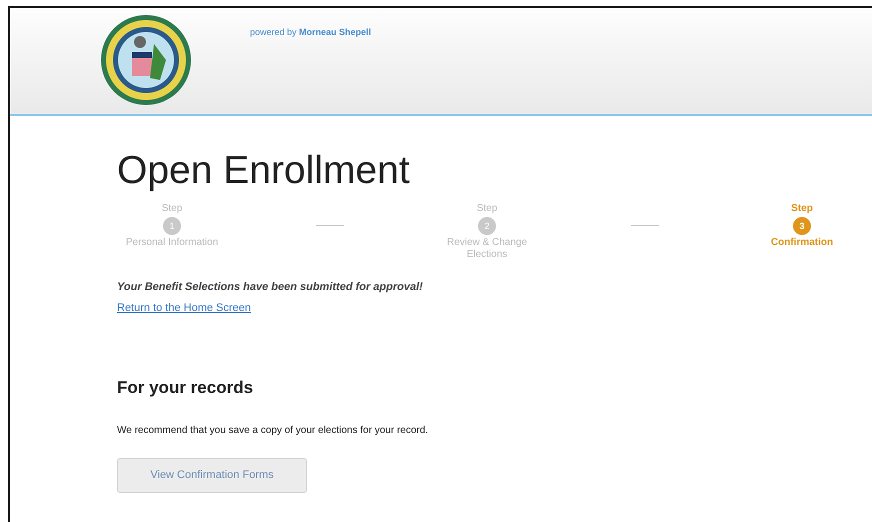  What do you see at coordinates (270, 287) in the screenshot?
I see `submission-message: Your Benefit Selections have been submitted for approval!` at bounding box center [270, 287].